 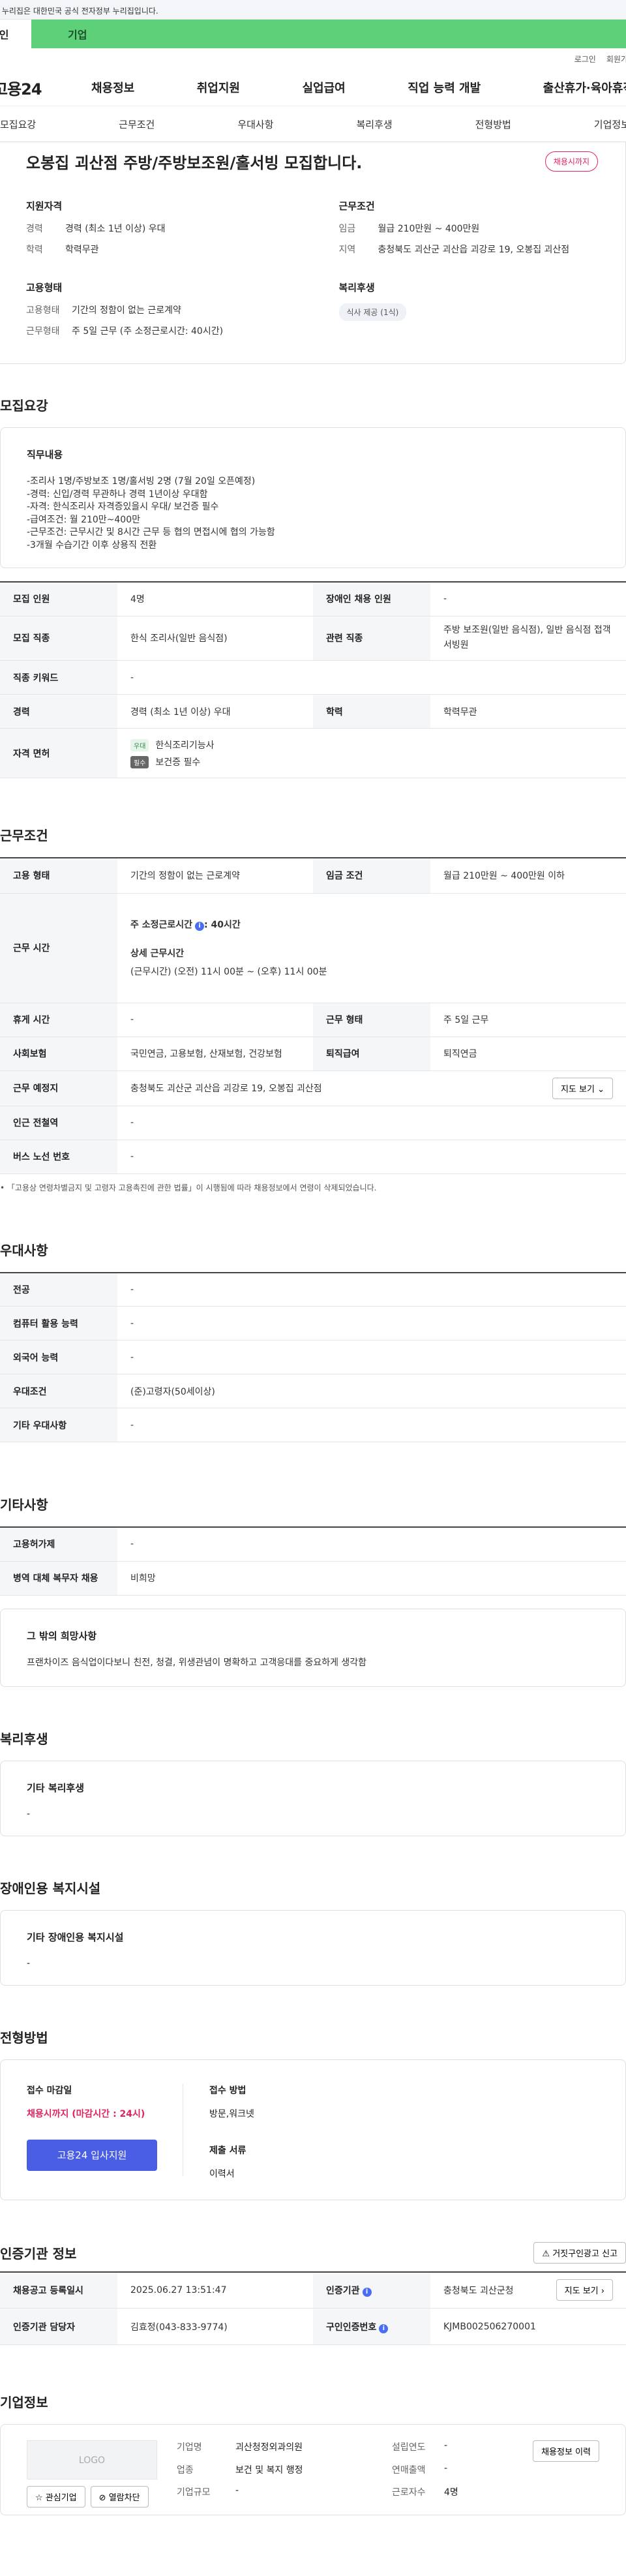 What do you see at coordinates (269, 2470) in the screenshot?
I see `industry-value: 보건 및 복지 행정` at bounding box center [269, 2470].